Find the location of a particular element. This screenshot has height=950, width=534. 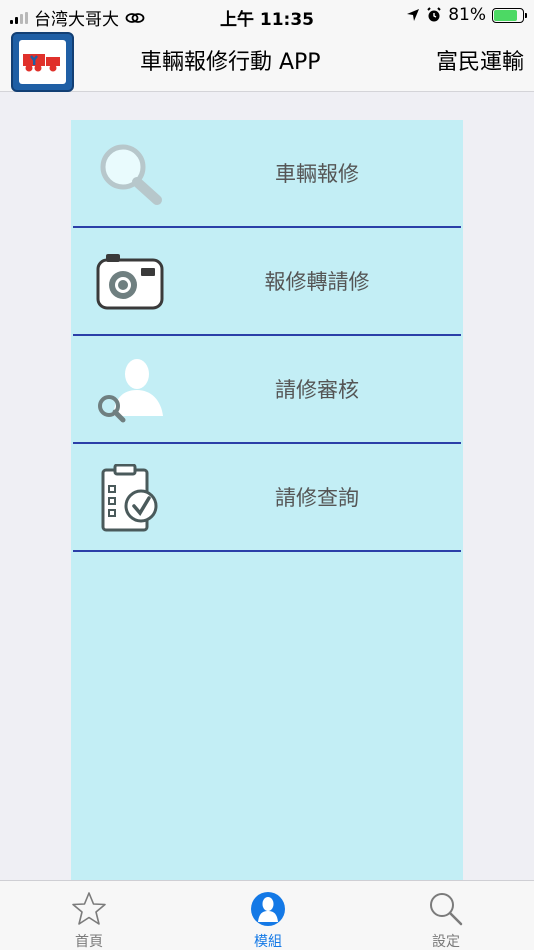

status-bar: 台湾大哥大 上午 11:35 81% is located at coordinates (267, 15).